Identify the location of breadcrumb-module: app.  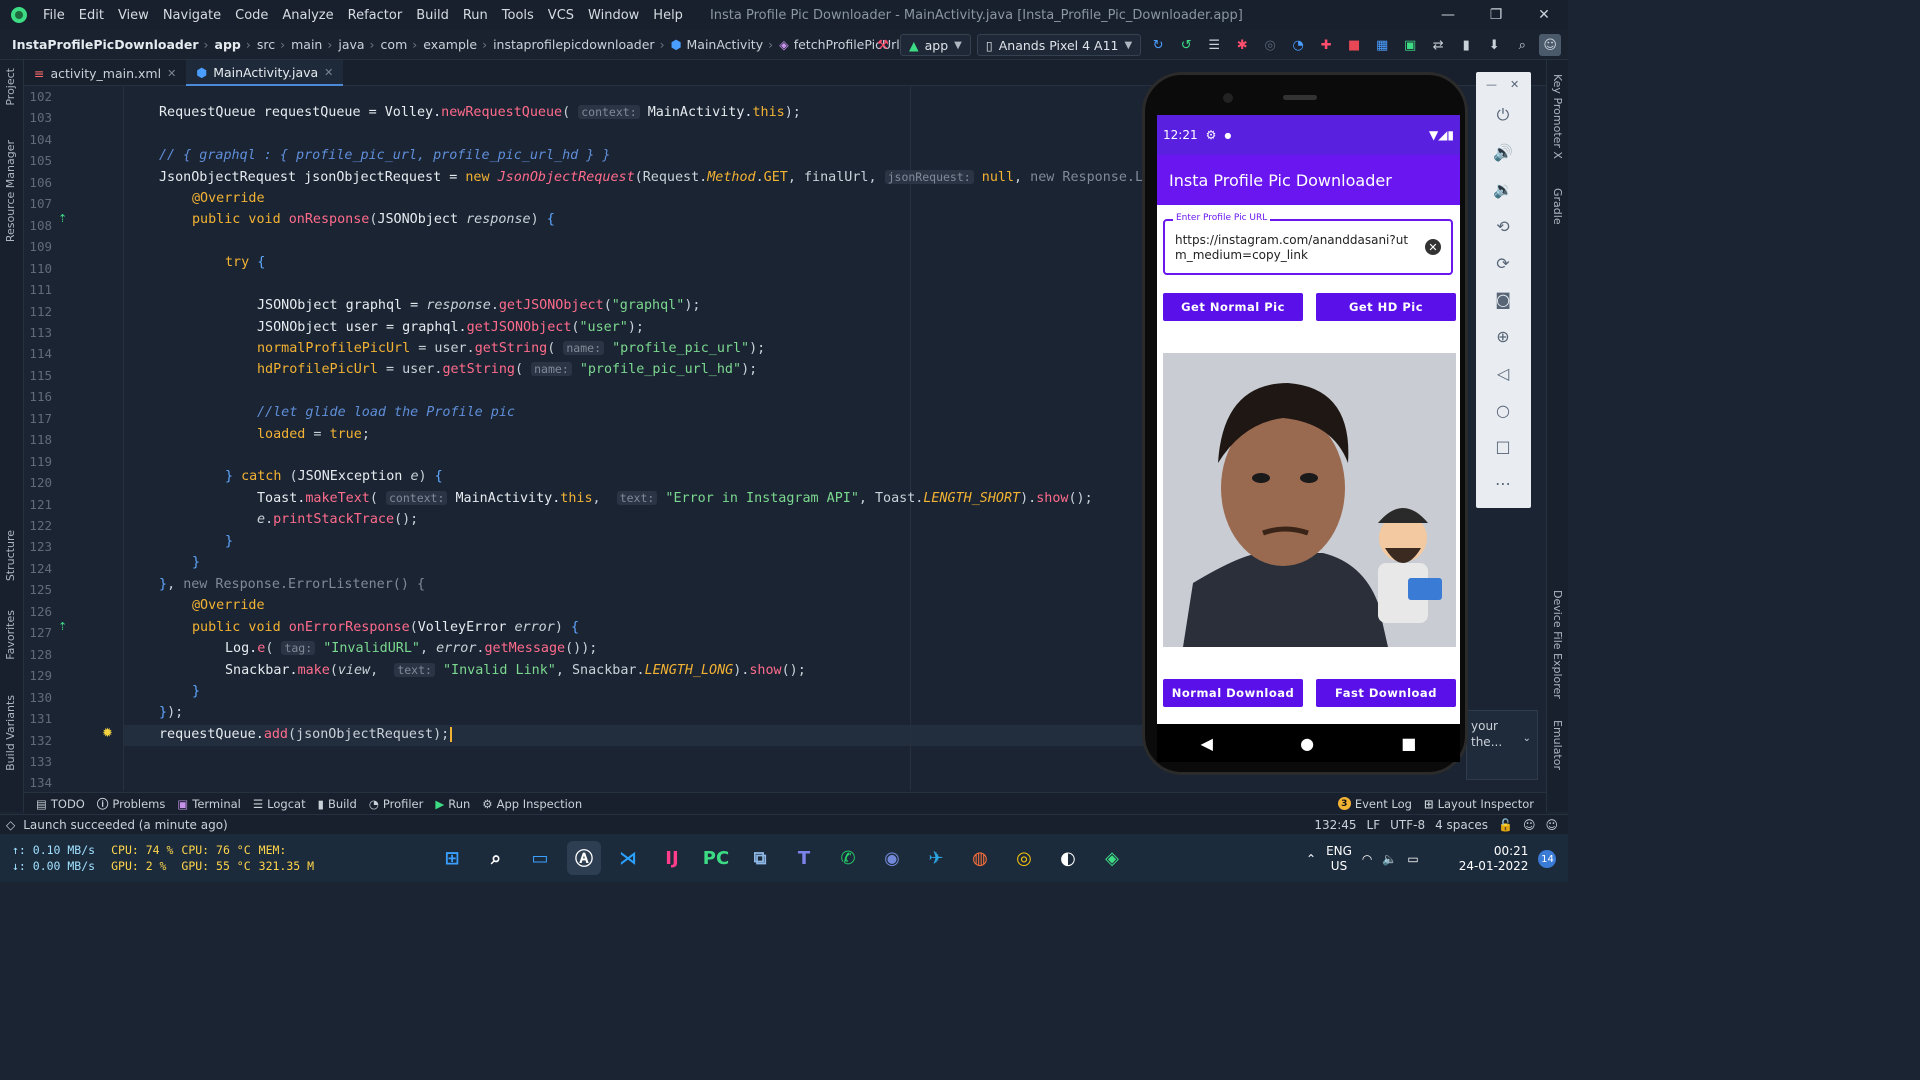
(228, 44).